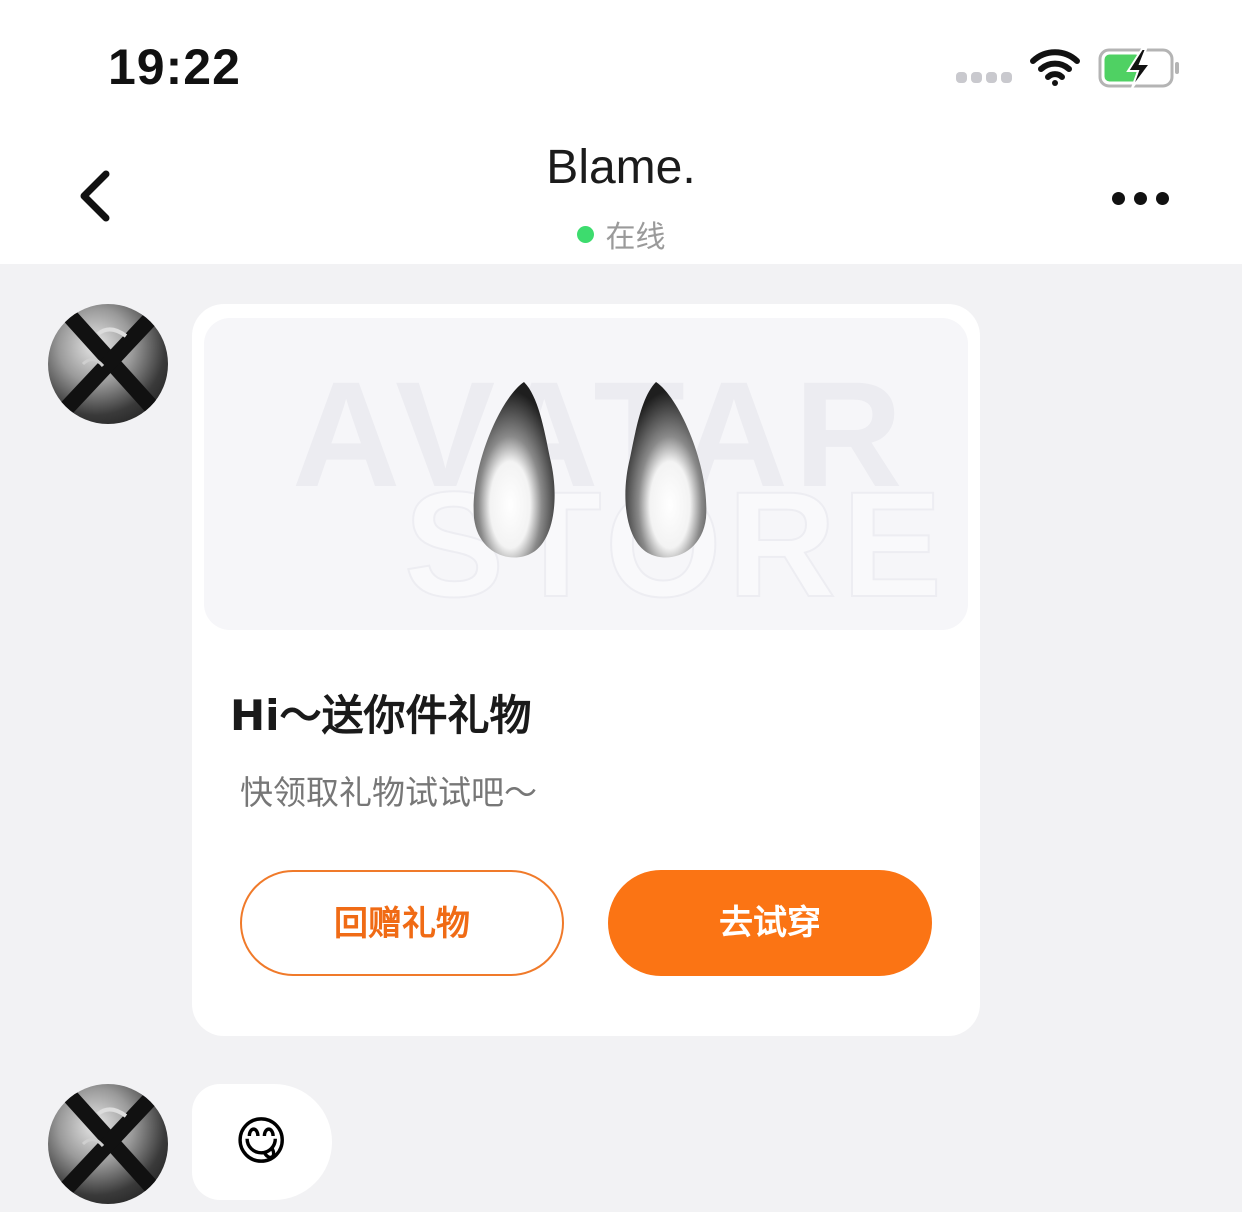 The image size is (1242, 1212). Describe the element at coordinates (585, 234) in the screenshot. I see `online-dot-icon` at that location.